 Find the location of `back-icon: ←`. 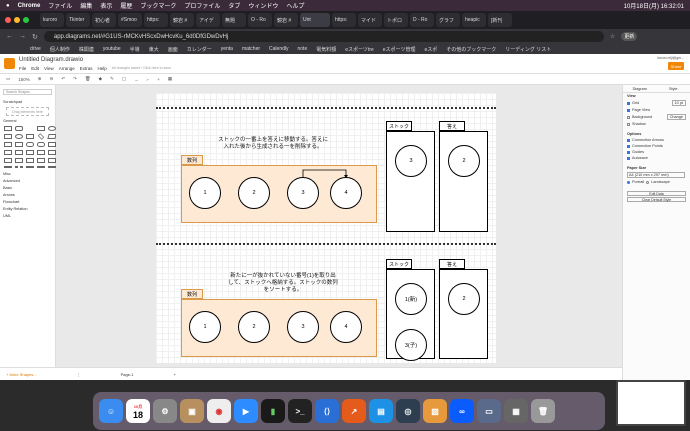

back-icon: ← is located at coordinates (9, 36).